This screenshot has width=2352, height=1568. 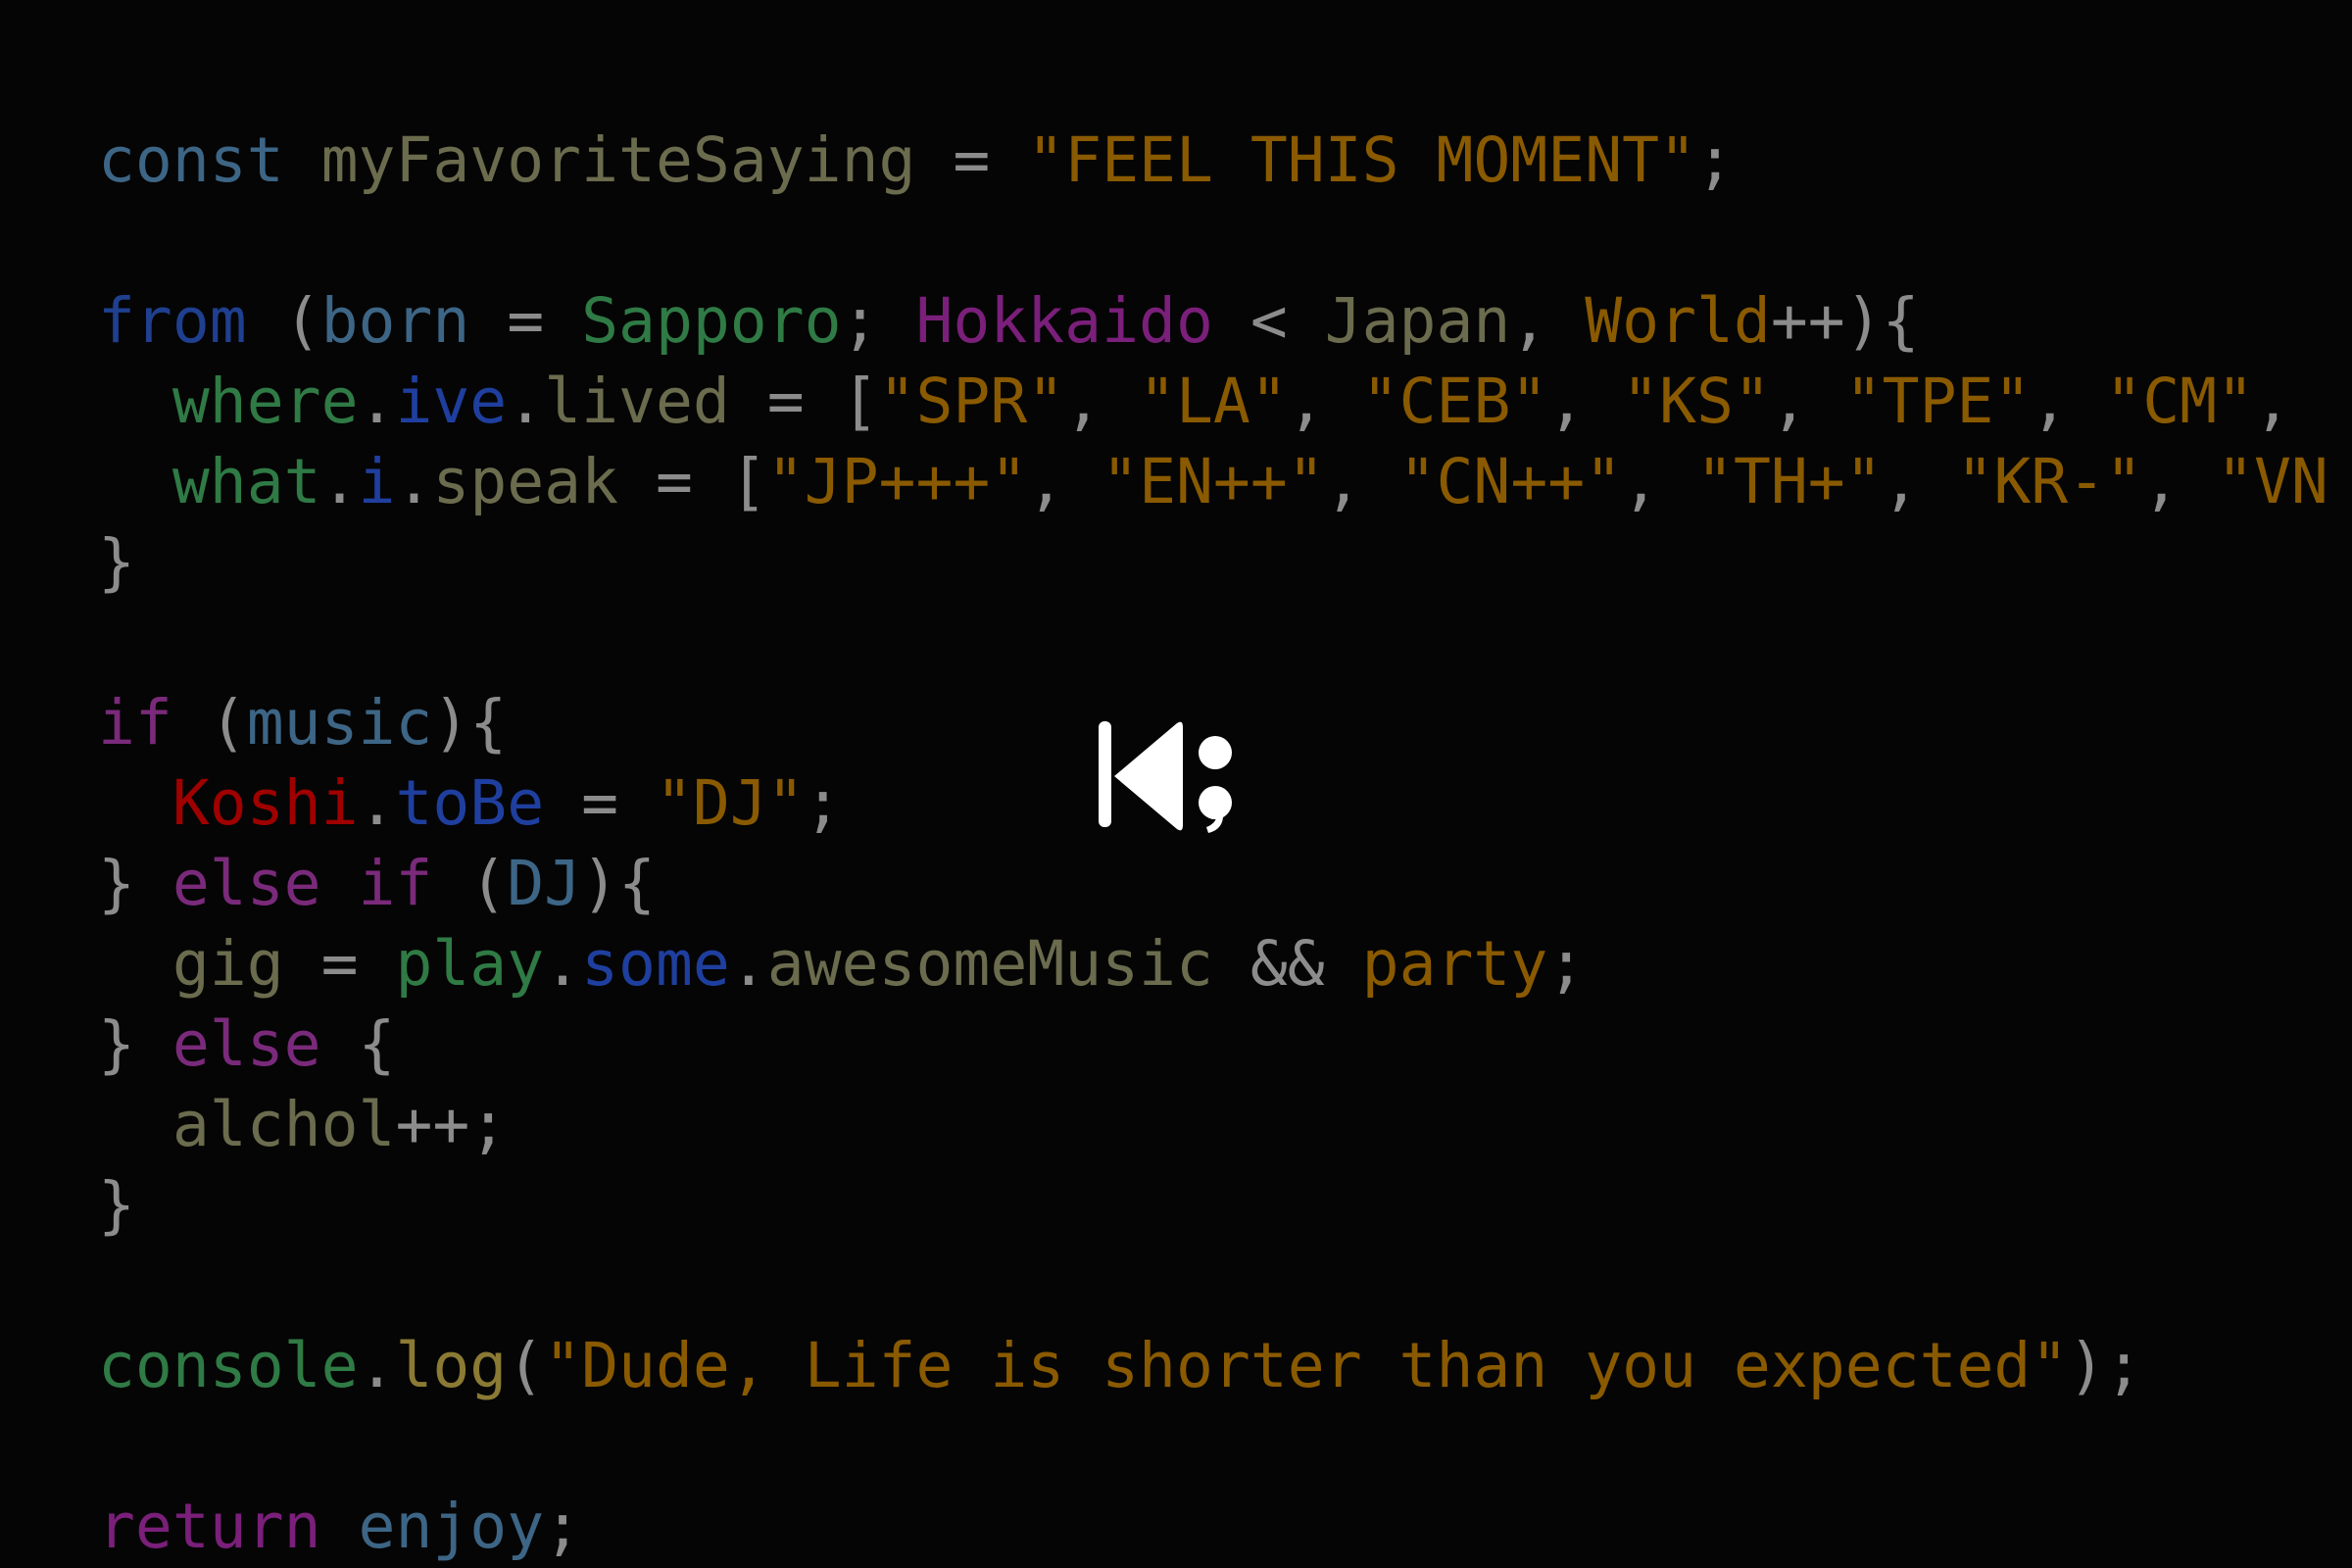 I want to click on code-token: "CN++", so click(x=1510, y=481).